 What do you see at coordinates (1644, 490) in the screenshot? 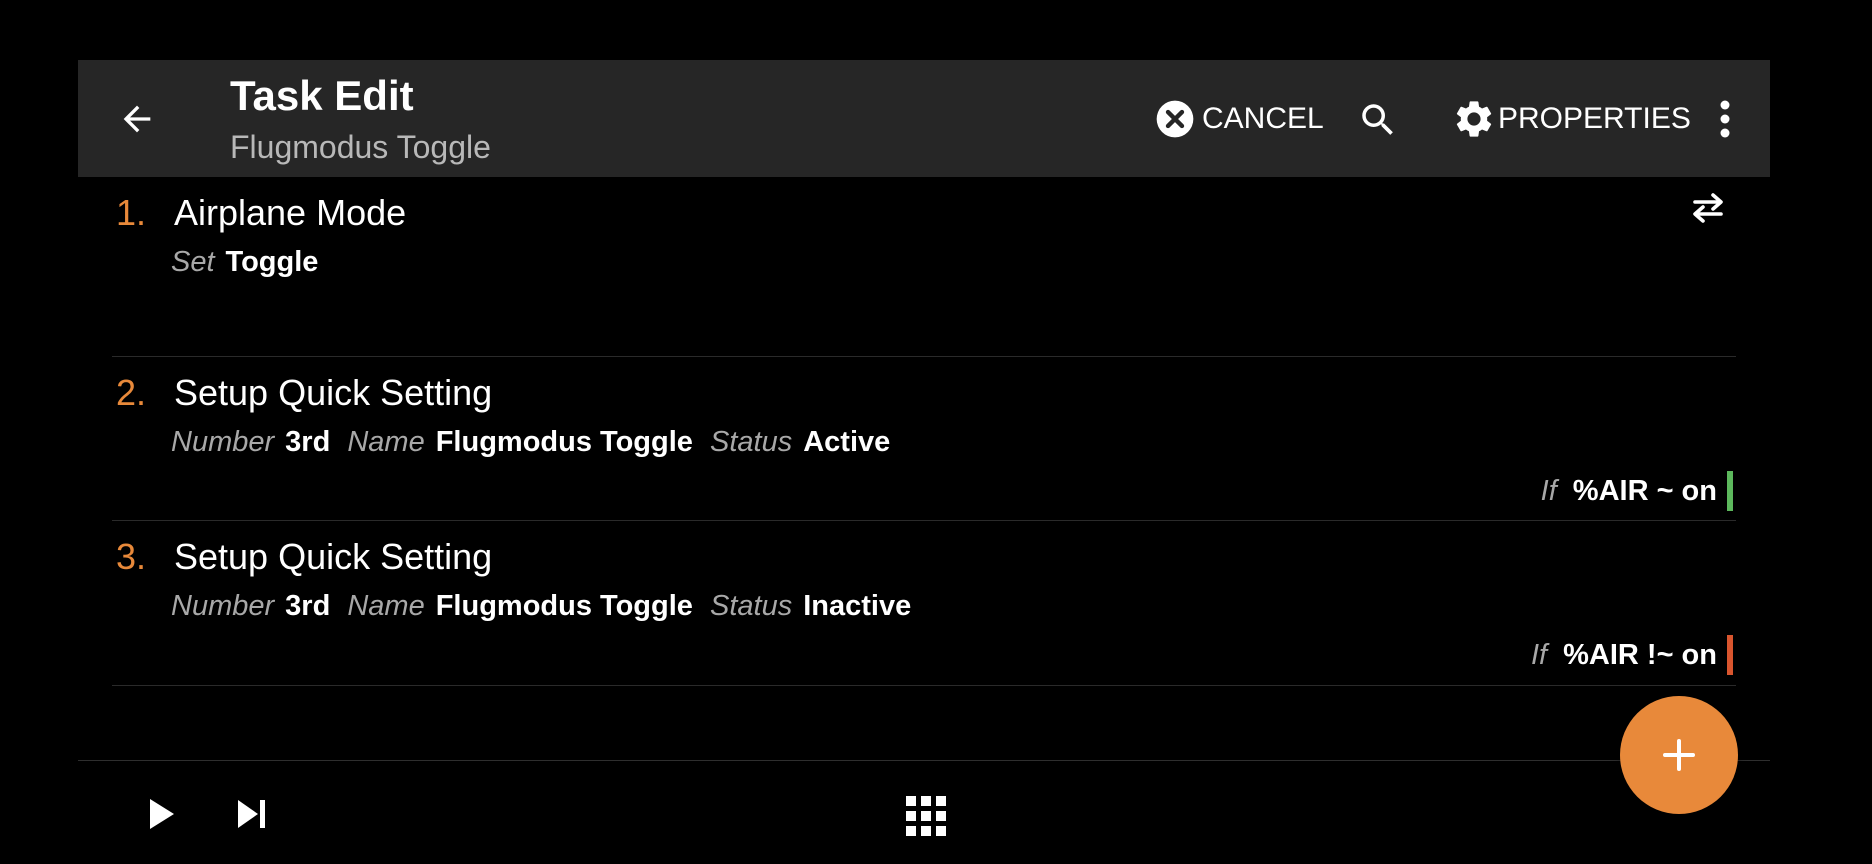
I see `condition-expression: %AIR ~ on` at bounding box center [1644, 490].